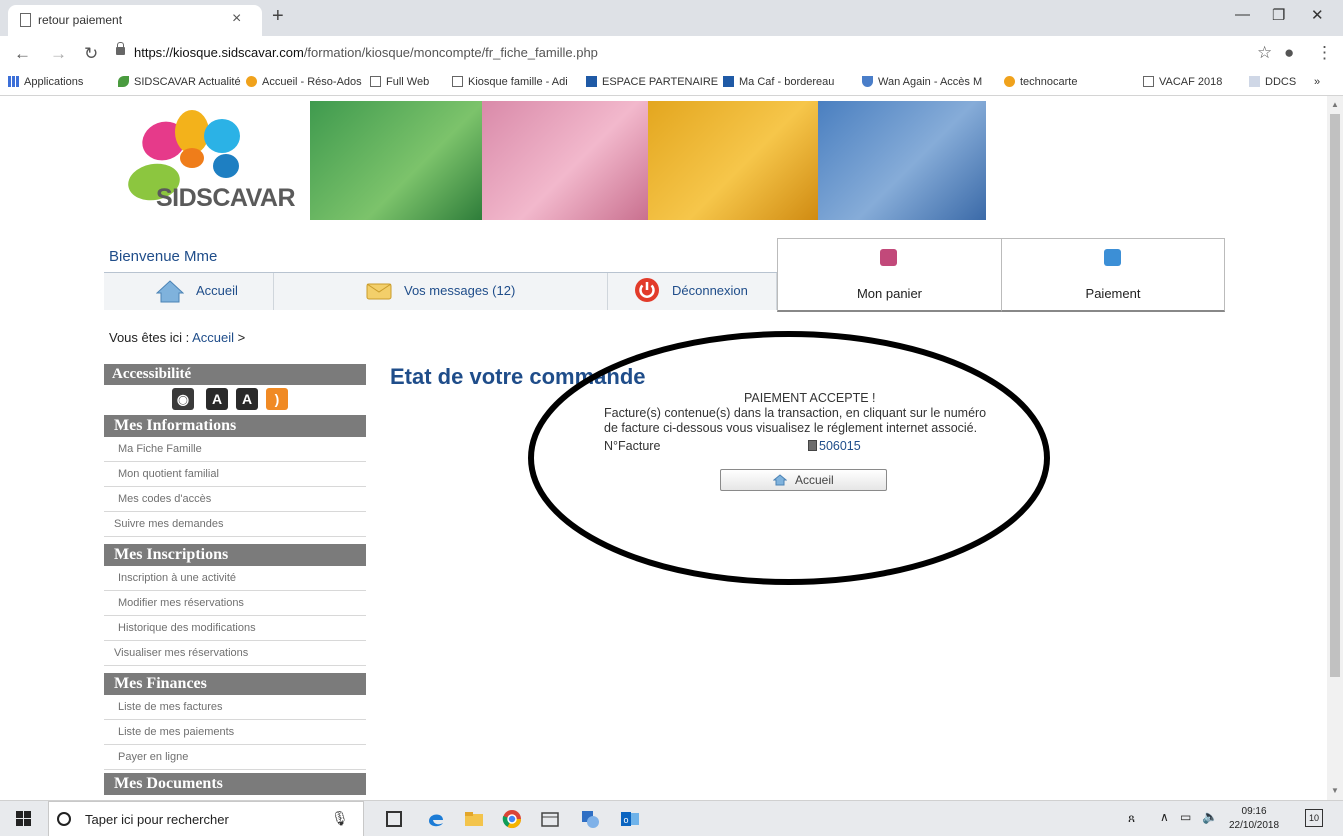 The height and width of the screenshot is (836, 1343). I want to click on scroll-up-icon: ▲, so click(1335, 104).